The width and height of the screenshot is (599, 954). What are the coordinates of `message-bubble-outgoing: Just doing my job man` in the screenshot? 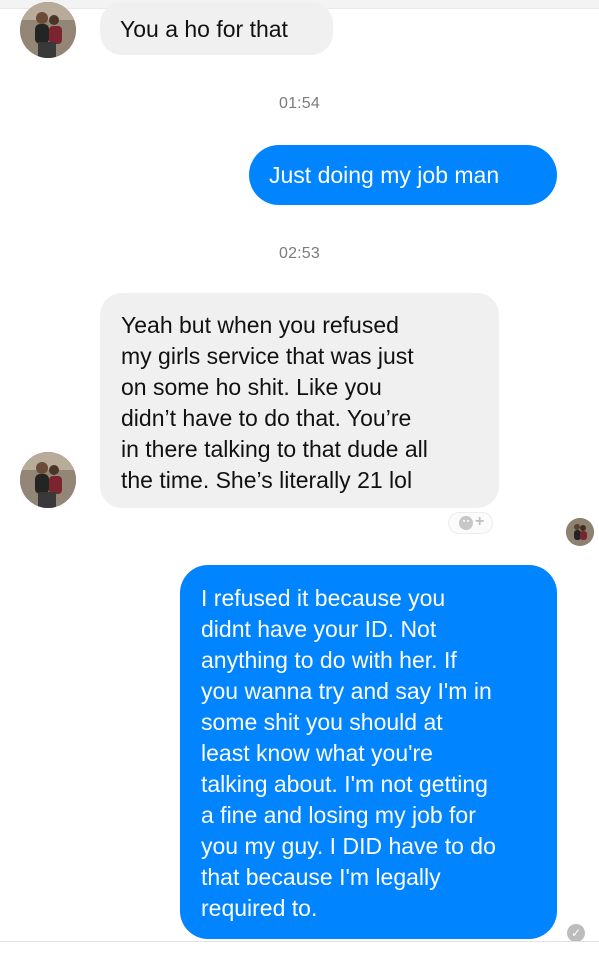 It's located at (403, 175).